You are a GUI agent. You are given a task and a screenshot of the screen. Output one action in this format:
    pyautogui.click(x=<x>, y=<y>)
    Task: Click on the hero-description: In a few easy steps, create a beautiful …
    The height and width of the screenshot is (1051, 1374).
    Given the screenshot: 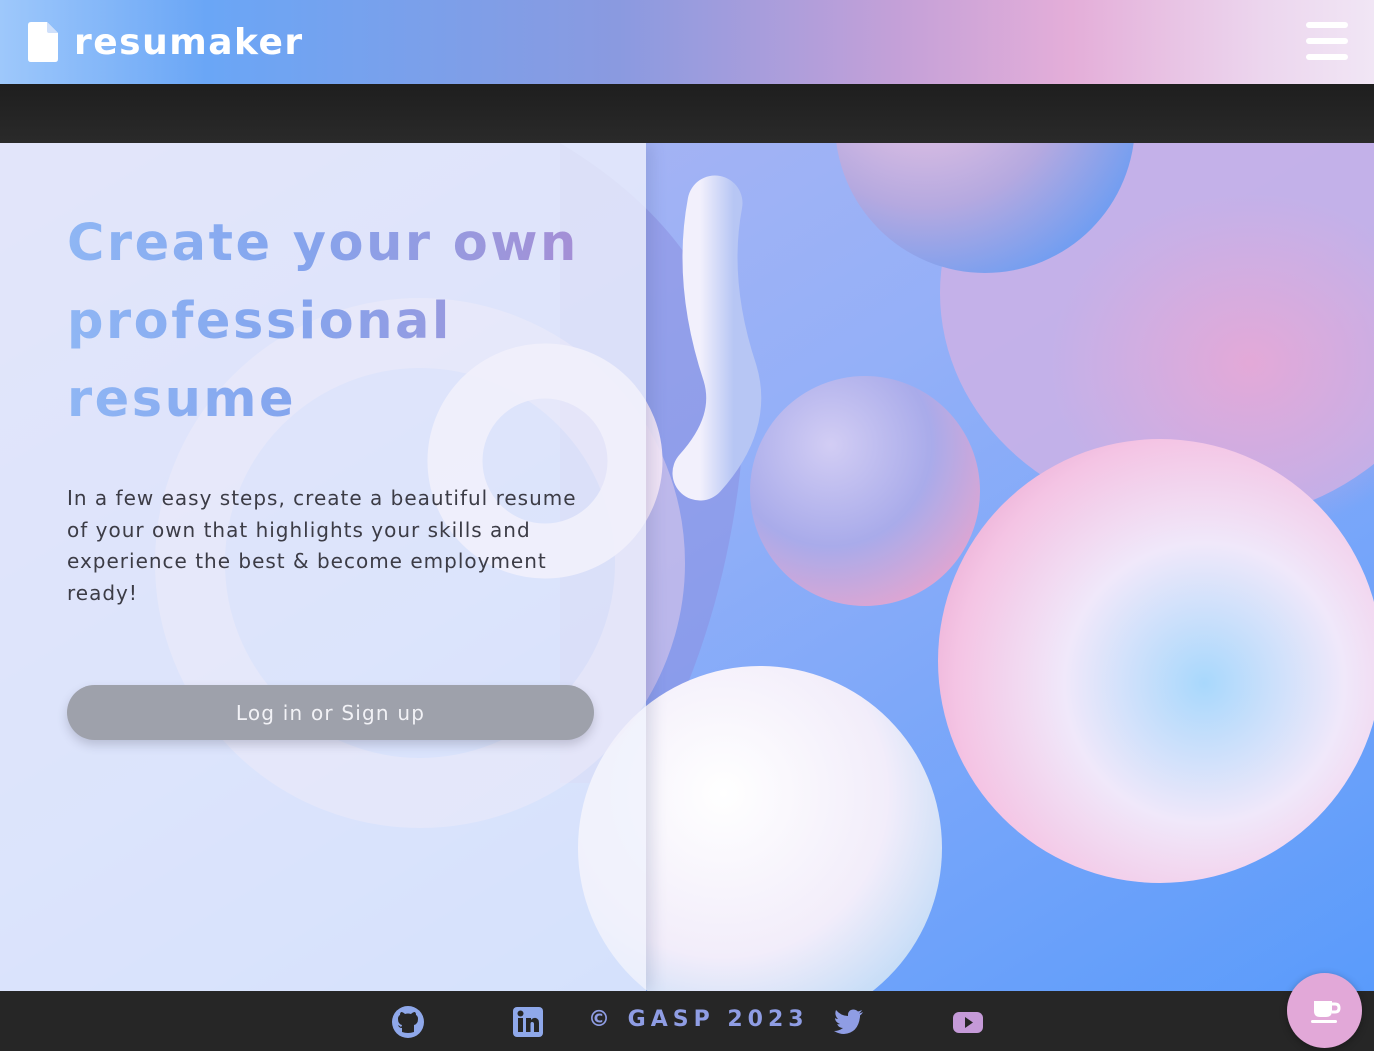 What is the action you would take?
    pyautogui.click(x=322, y=545)
    